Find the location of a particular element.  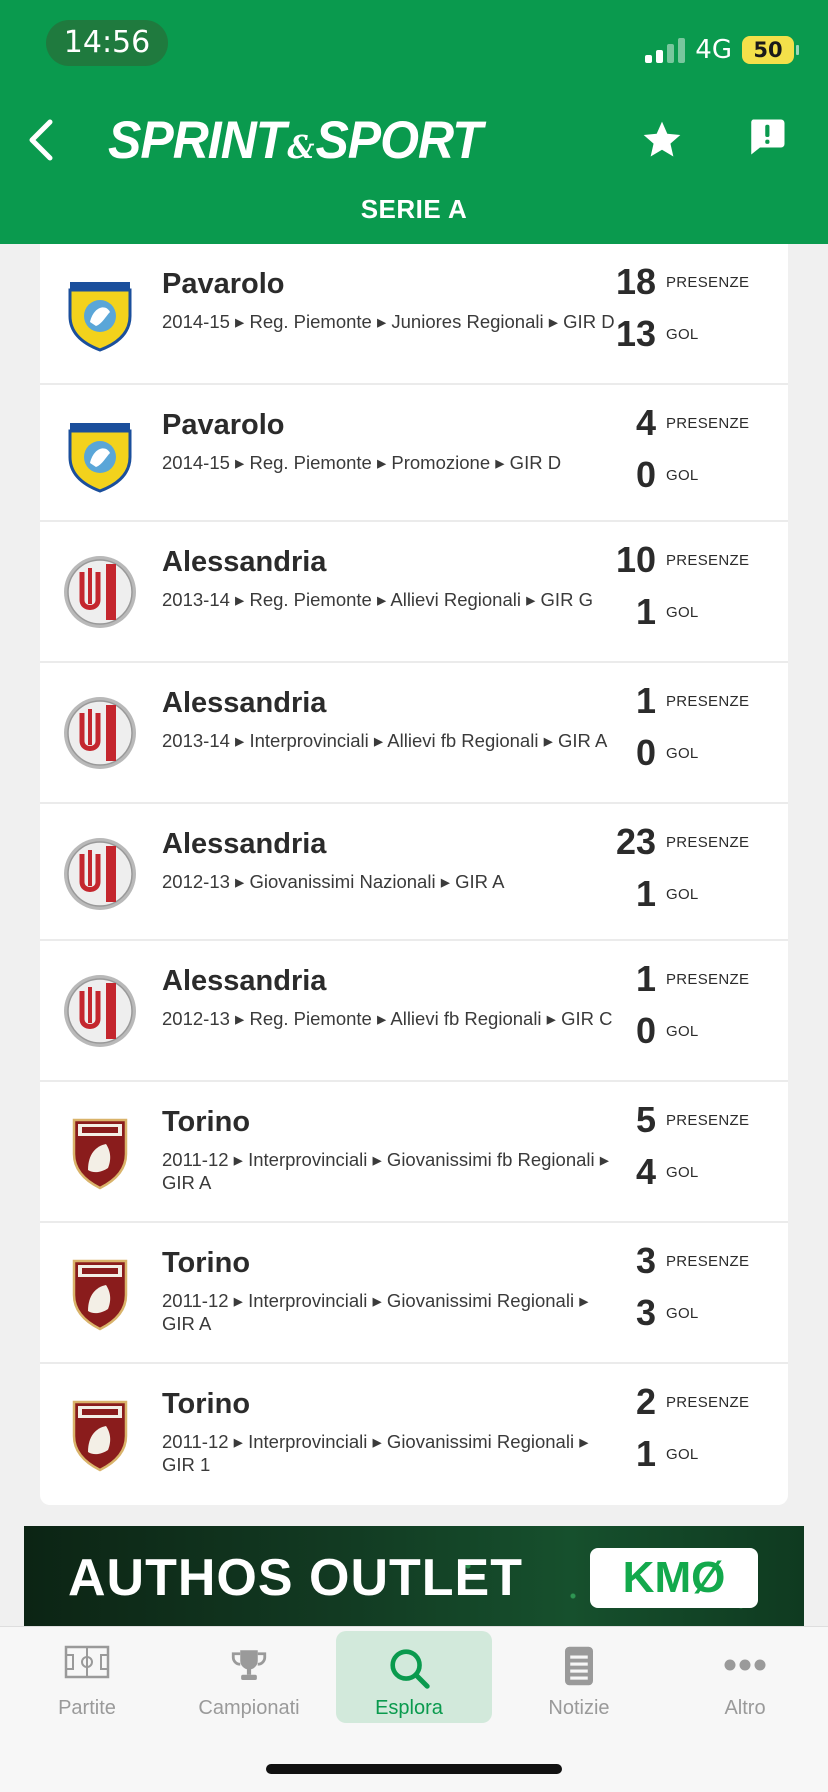

tab-campionati: Campionati is located at coordinates (249, 1677).